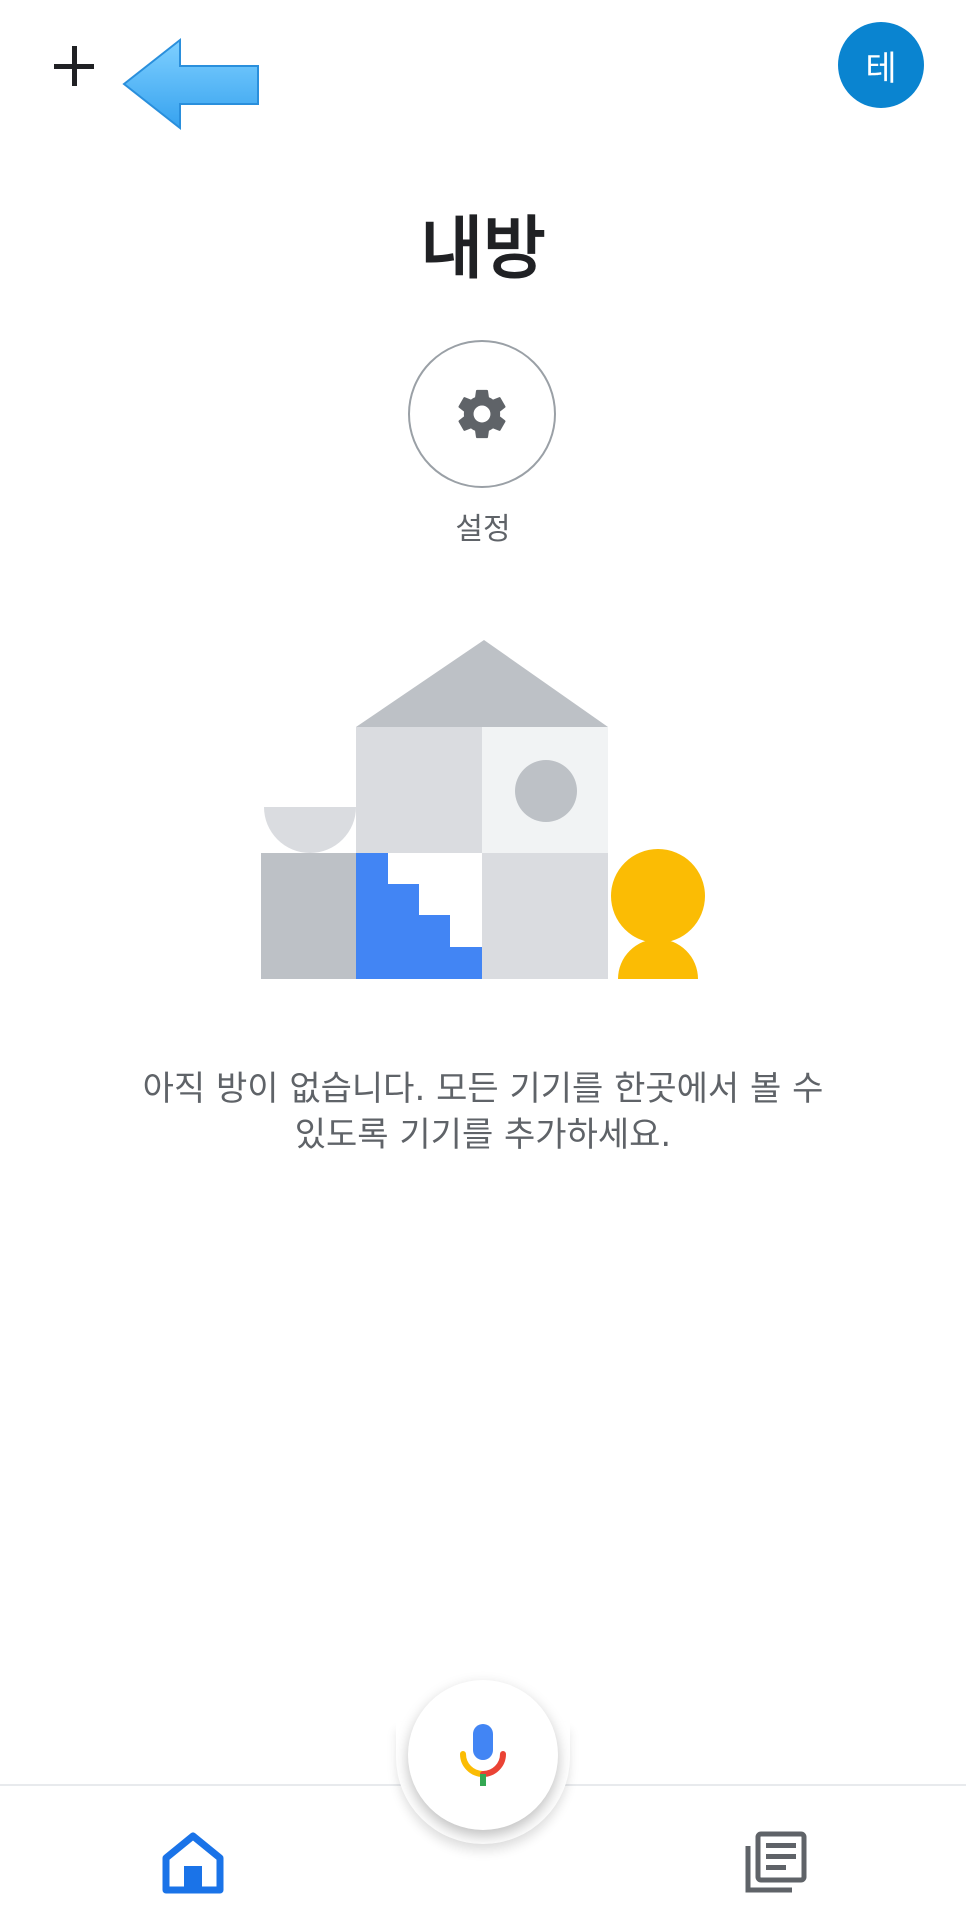 This screenshot has width=966, height=1924. Describe the element at coordinates (482, 683) in the screenshot. I see `illustration-roof` at that location.